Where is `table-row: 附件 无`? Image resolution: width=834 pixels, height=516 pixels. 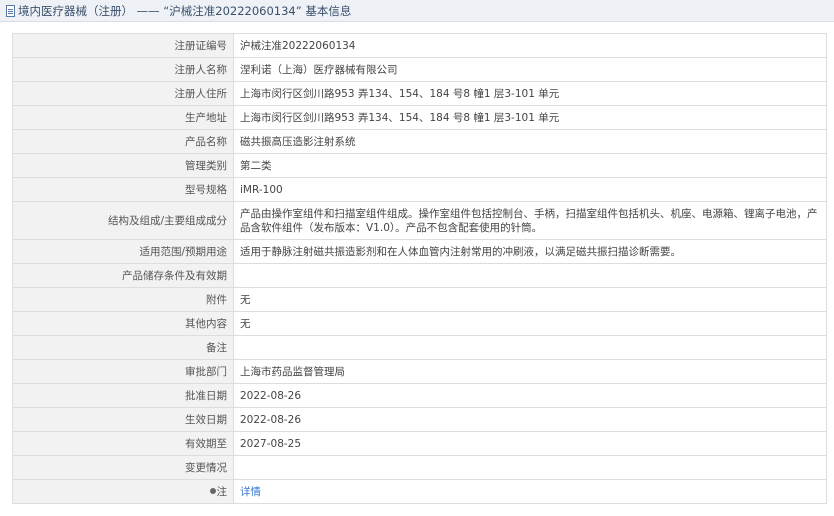
table-row: 附件 无 is located at coordinates (419, 299).